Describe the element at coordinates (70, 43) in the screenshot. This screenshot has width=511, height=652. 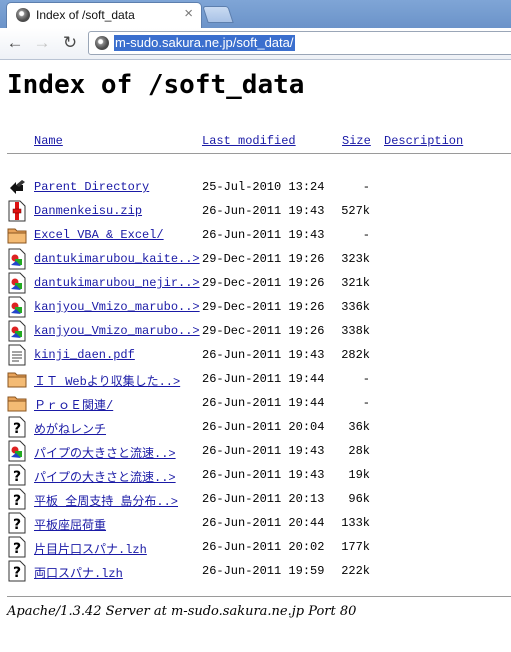
I see `reload-icon: ↻` at that location.